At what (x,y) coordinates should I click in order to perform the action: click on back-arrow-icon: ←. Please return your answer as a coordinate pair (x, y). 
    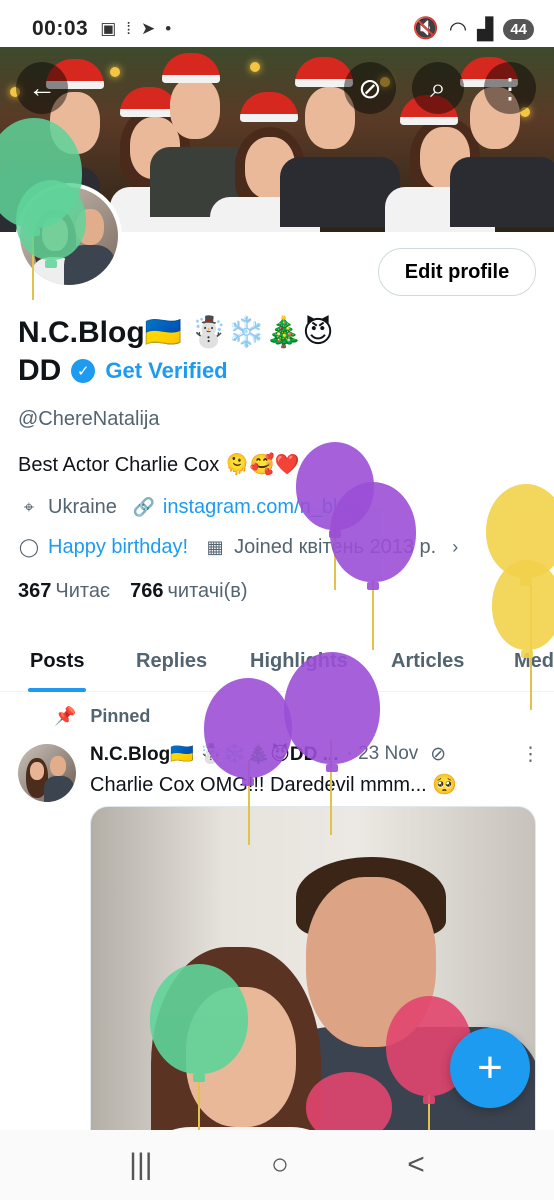
    Looking at the image, I should click on (42, 87).